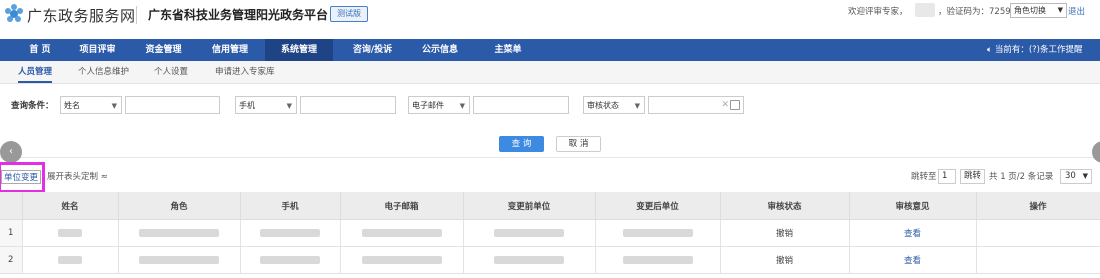  I want to click on nav-item-consult: 咨询/投诉, so click(372, 50).